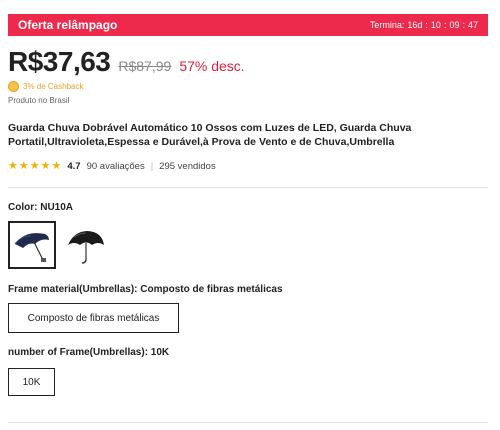 Image resolution: width=500 pixels, height=430 pixels. I want to click on review-count: 90 avaliações, so click(116, 166).